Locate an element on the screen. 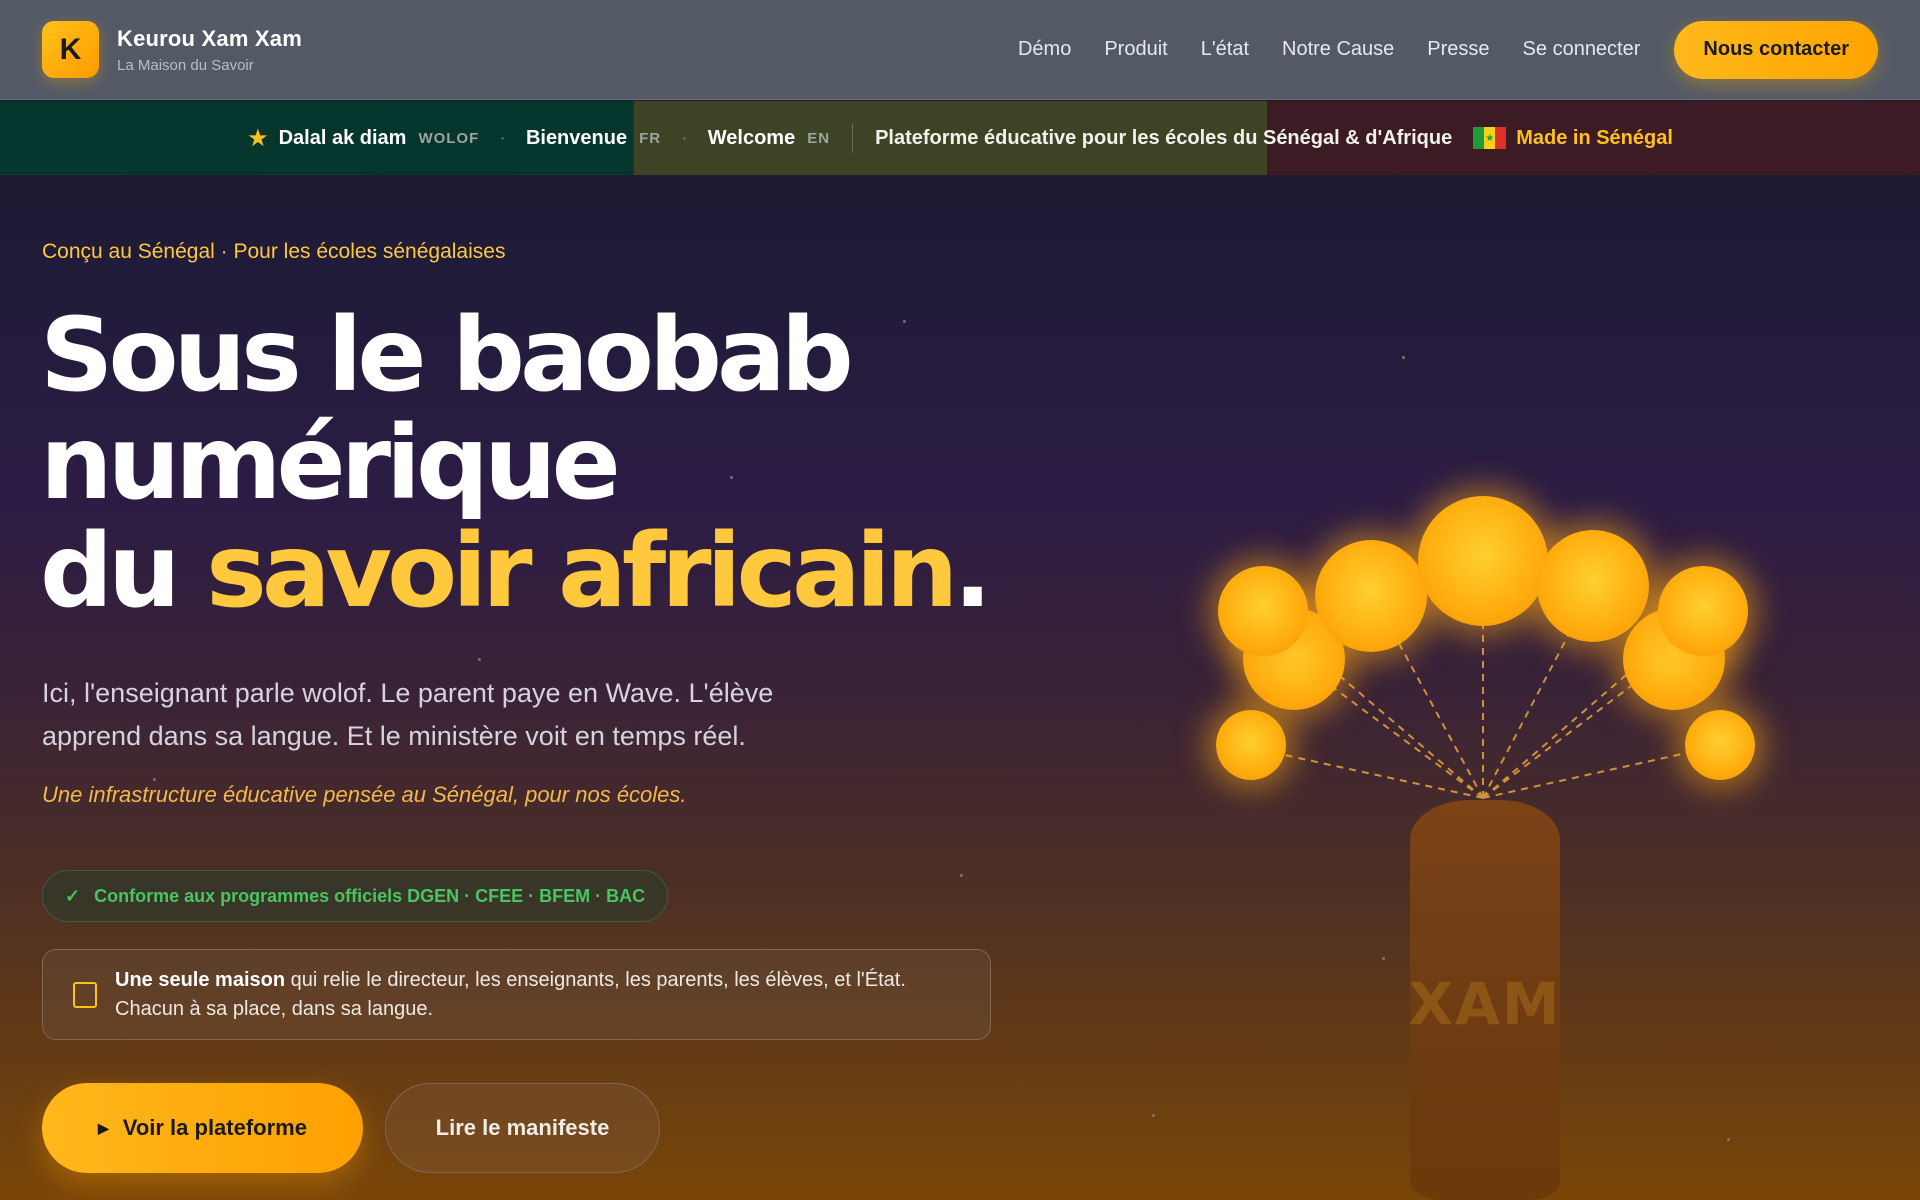 The width and height of the screenshot is (1920, 1200). callout-bold: Une seule maison is located at coordinates (200, 979).